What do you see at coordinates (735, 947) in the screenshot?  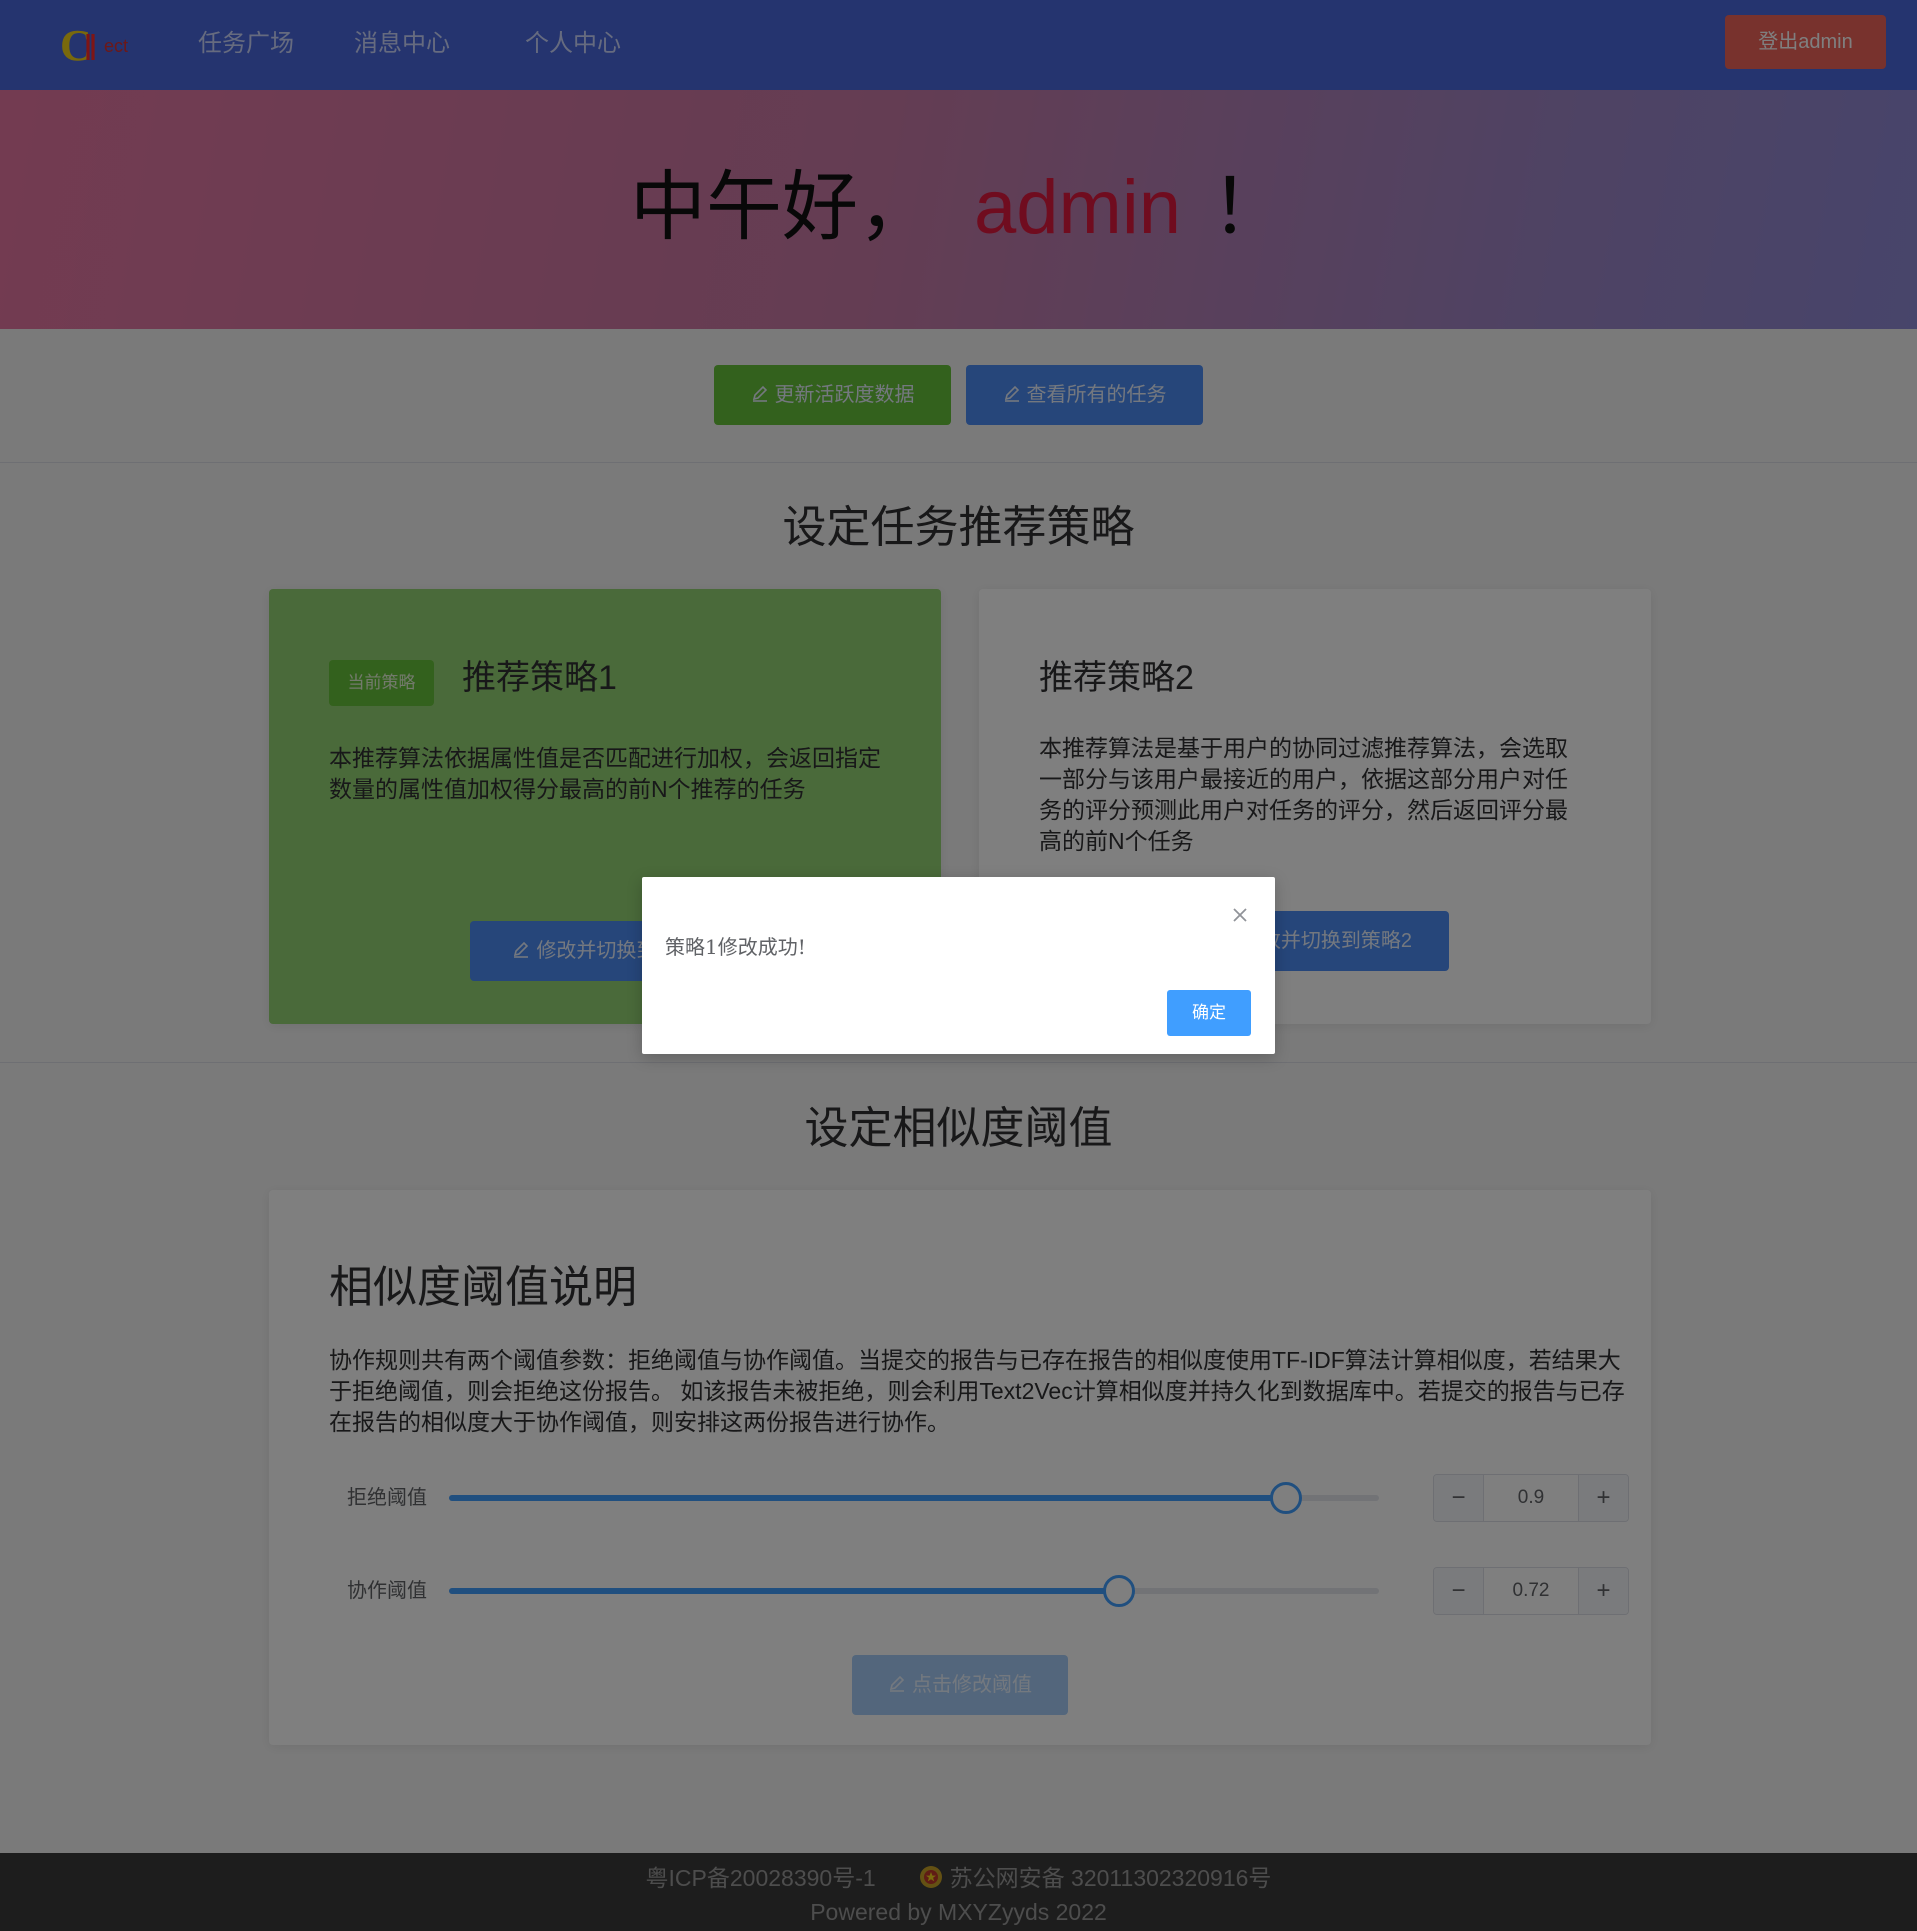 I see `dialog-message: 策略1修改成功!` at bounding box center [735, 947].